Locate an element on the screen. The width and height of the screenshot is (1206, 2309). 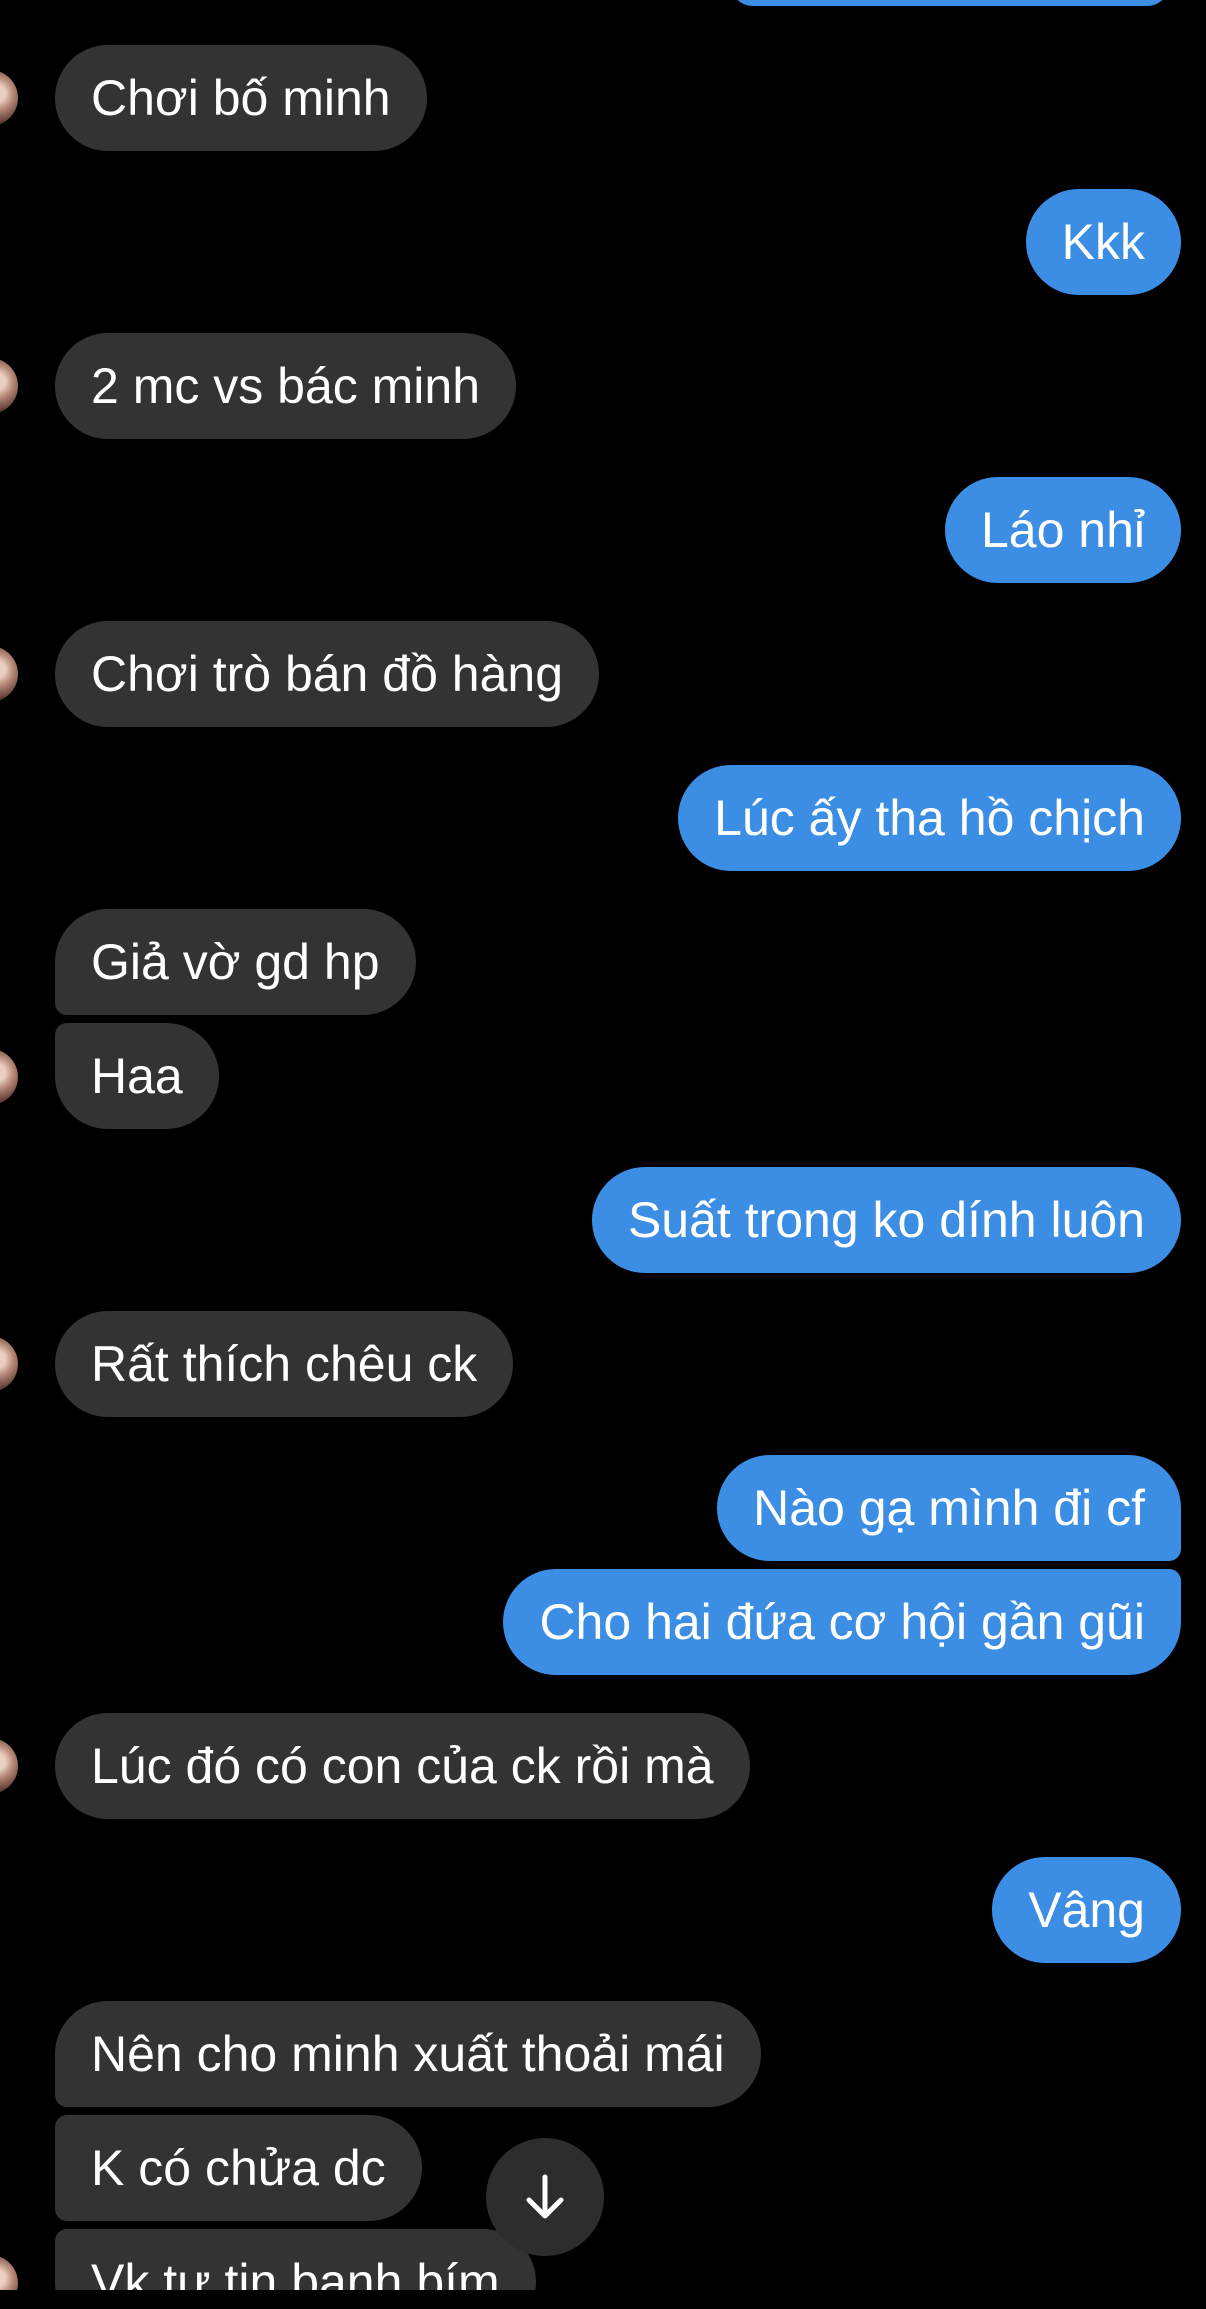
message-bubble-outgoing: Vâng is located at coordinates (1086, 1910).